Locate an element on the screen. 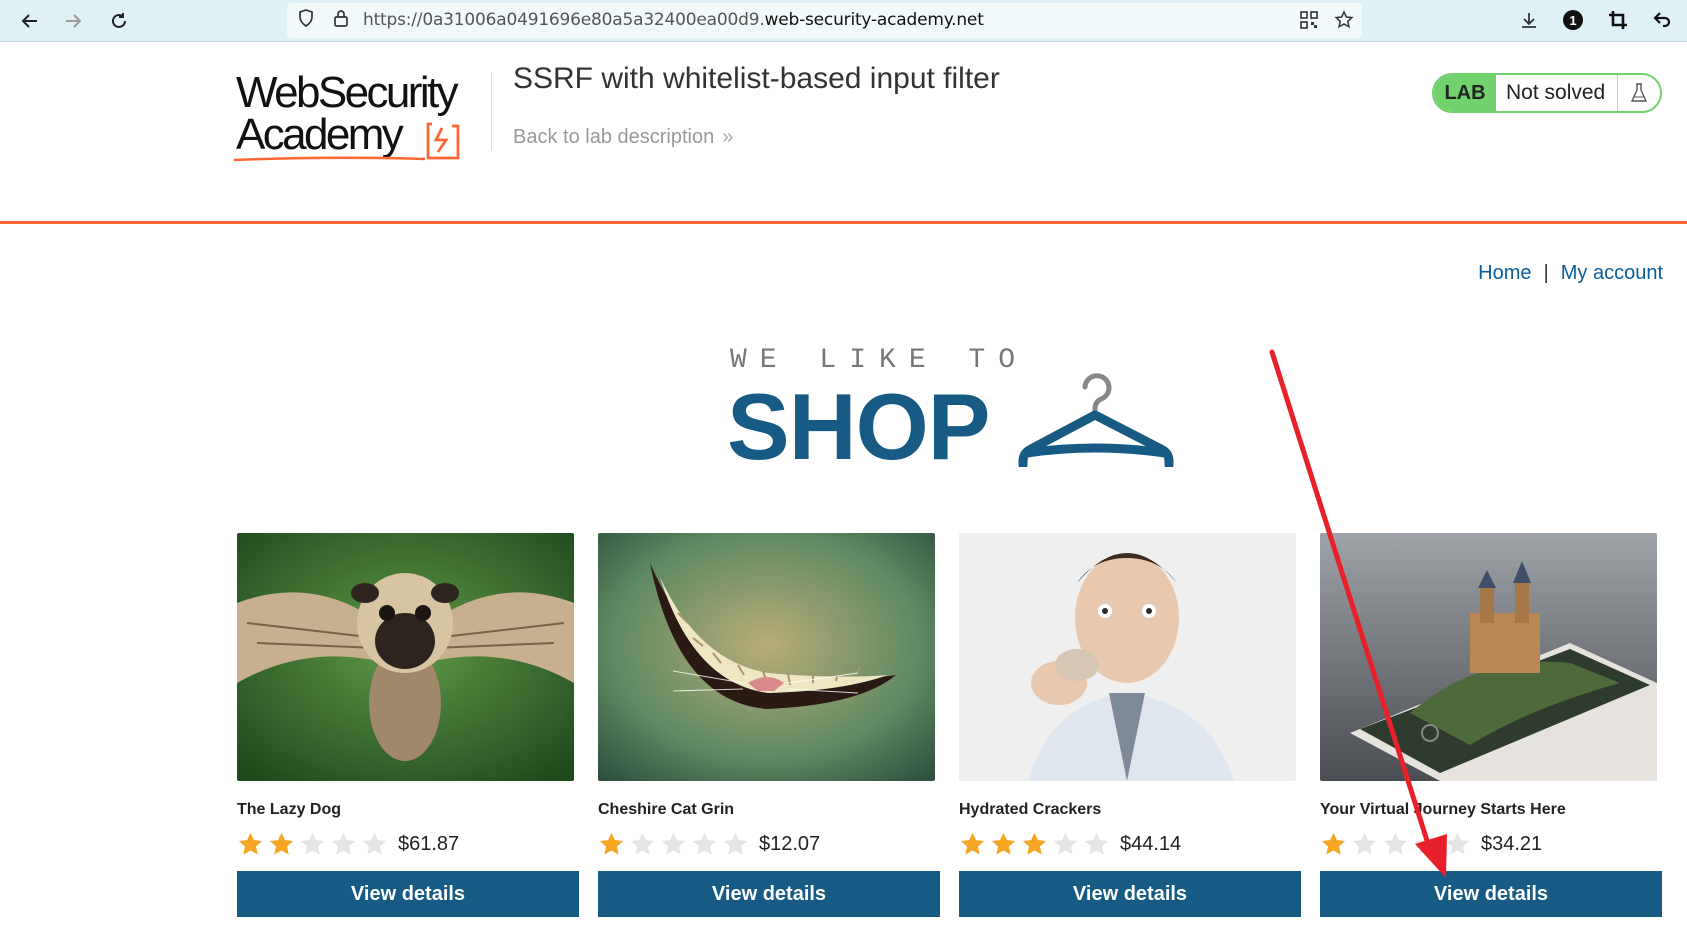 The height and width of the screenshot is (943, 1687). rating-row: $61.87 is located at coordinates (408, 844).